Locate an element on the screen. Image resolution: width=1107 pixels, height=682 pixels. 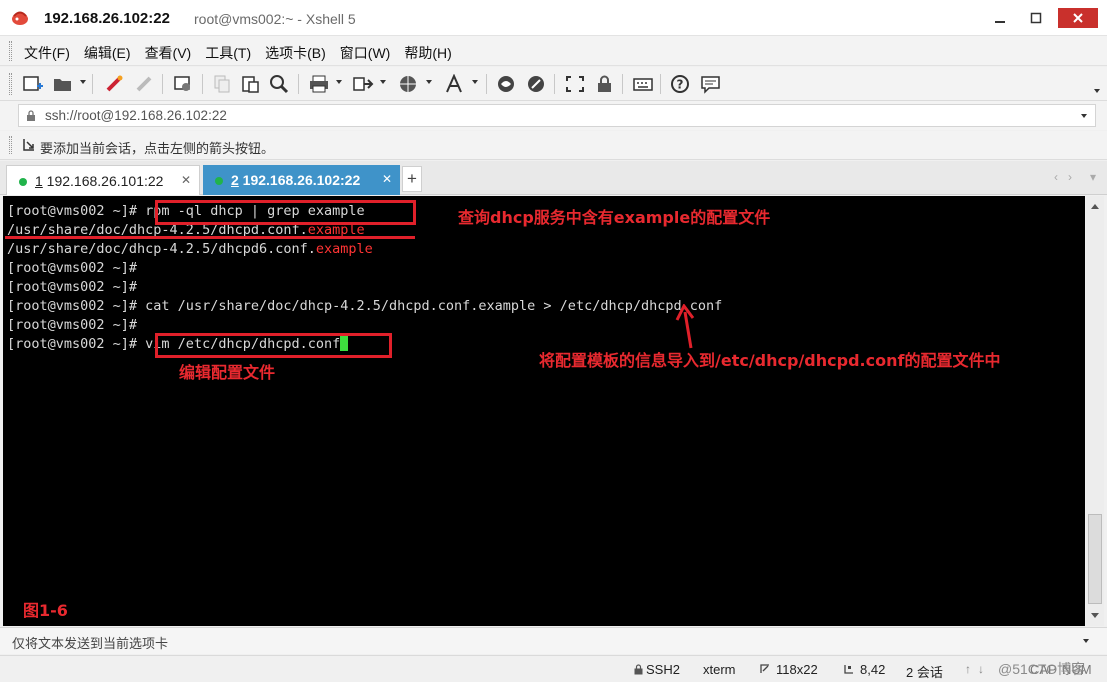
annotation-box-vim-command is located at coordinates (273, 345).